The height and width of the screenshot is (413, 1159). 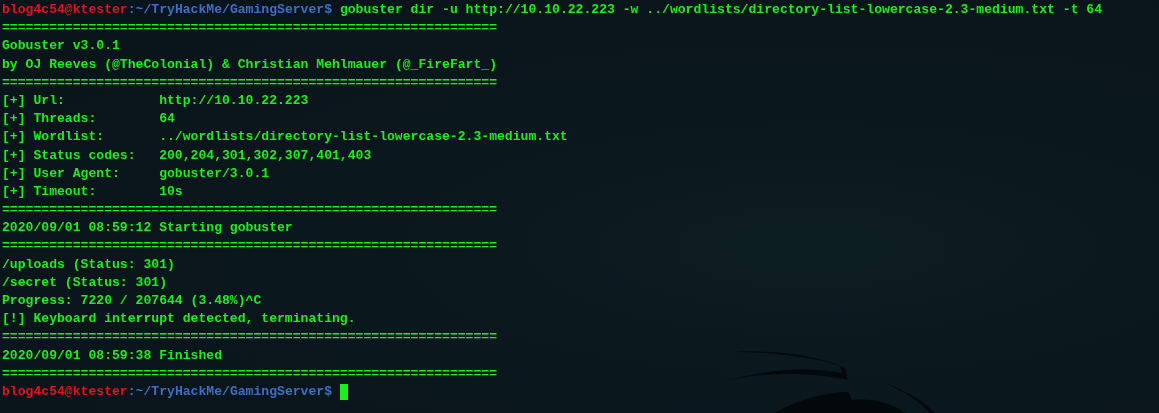 What do you see at coordinates (61, 173) in the screenshot?
I see `field-label: [+] User Agent:` at bounding box center [61, 173].